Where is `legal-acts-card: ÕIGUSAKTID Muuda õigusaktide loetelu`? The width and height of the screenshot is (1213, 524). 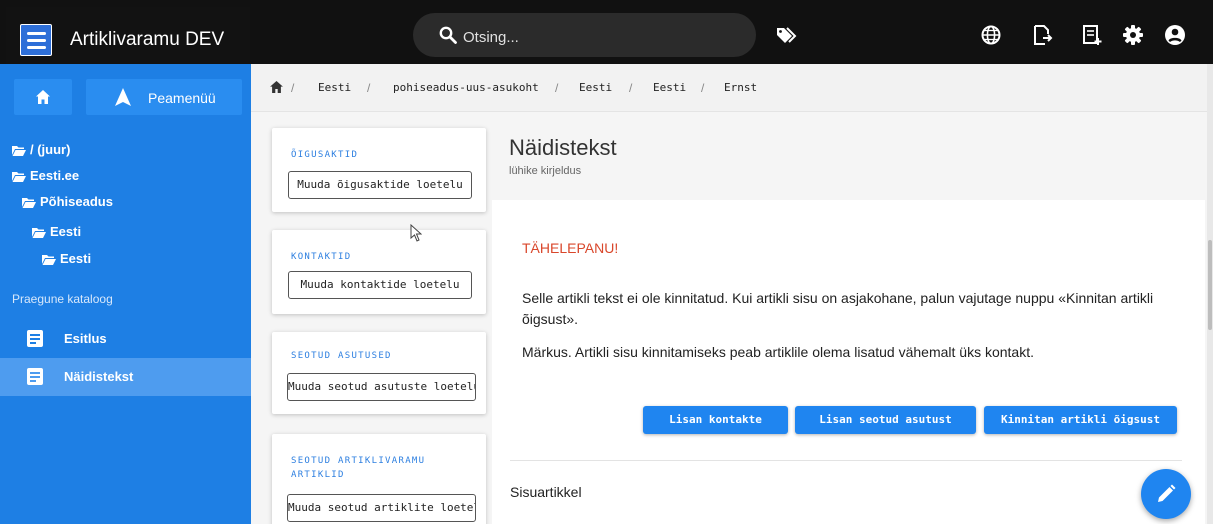 legal-acts-card: ÕIGUSAKTID Muuda õigusaktide loetelu is located at coordinates (379, 170).